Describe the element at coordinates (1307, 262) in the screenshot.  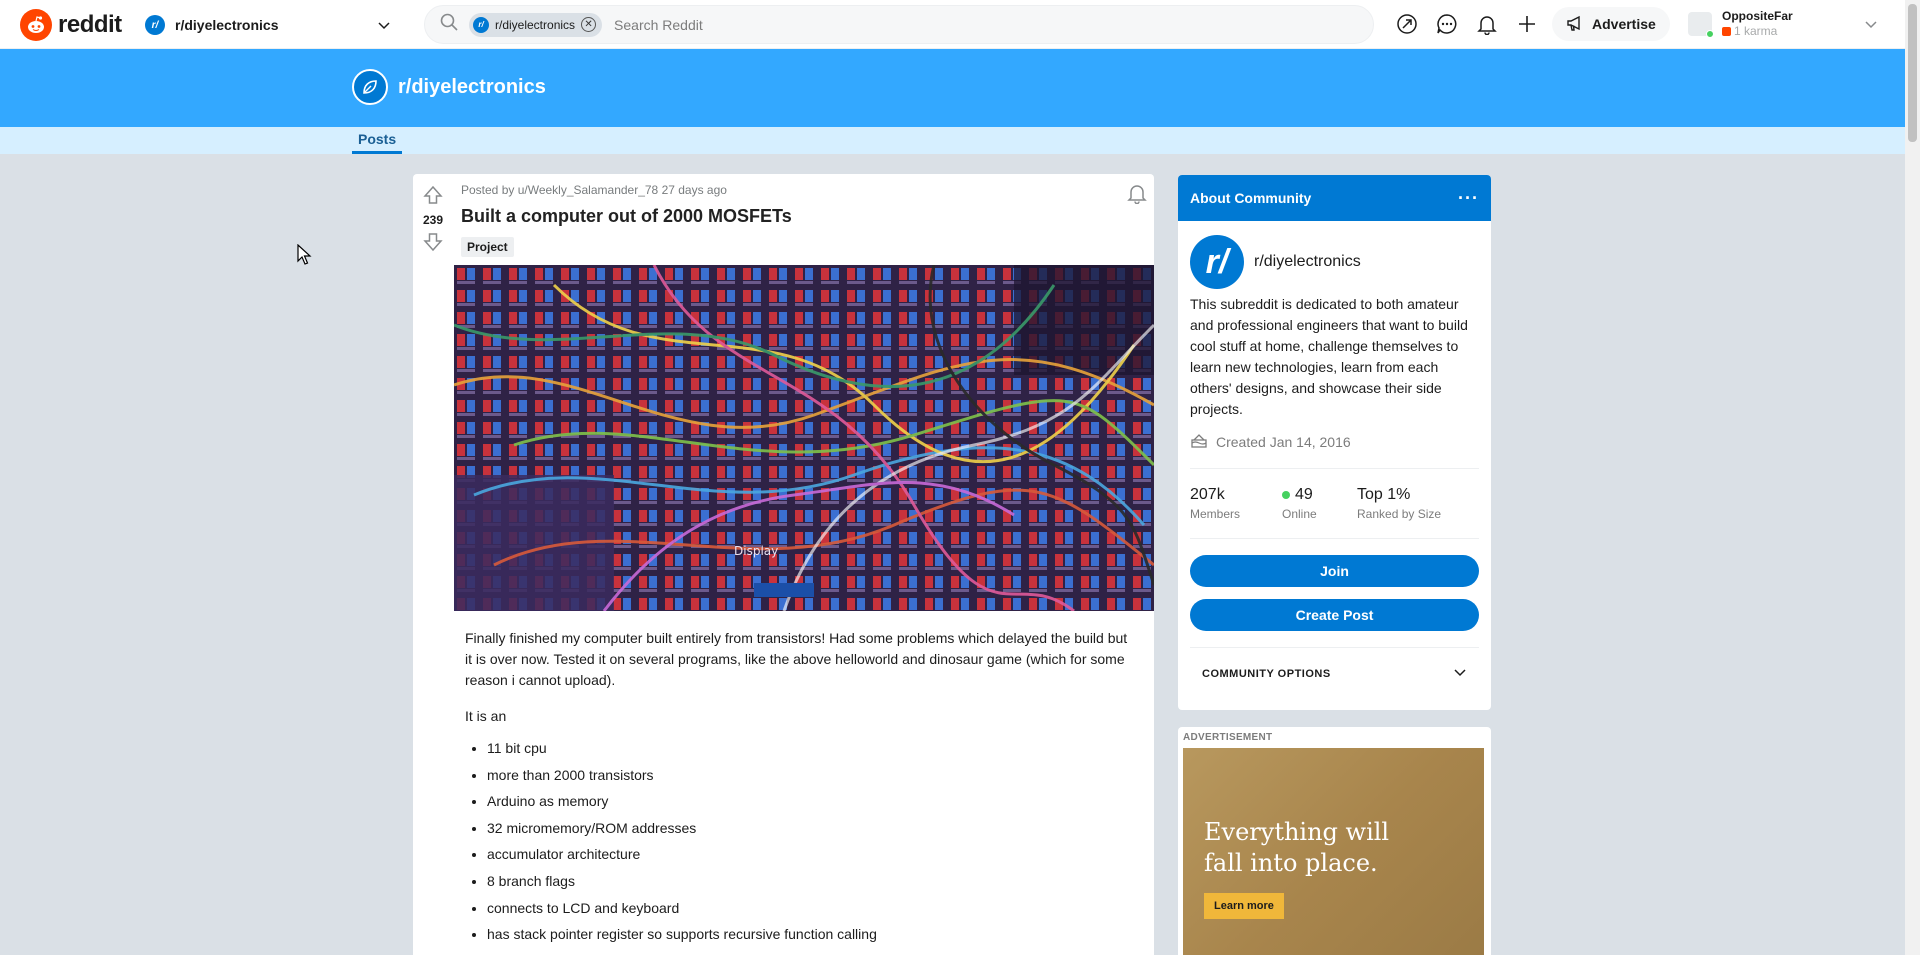
I see `subreddit-name: r/diyelectronics` at that location.